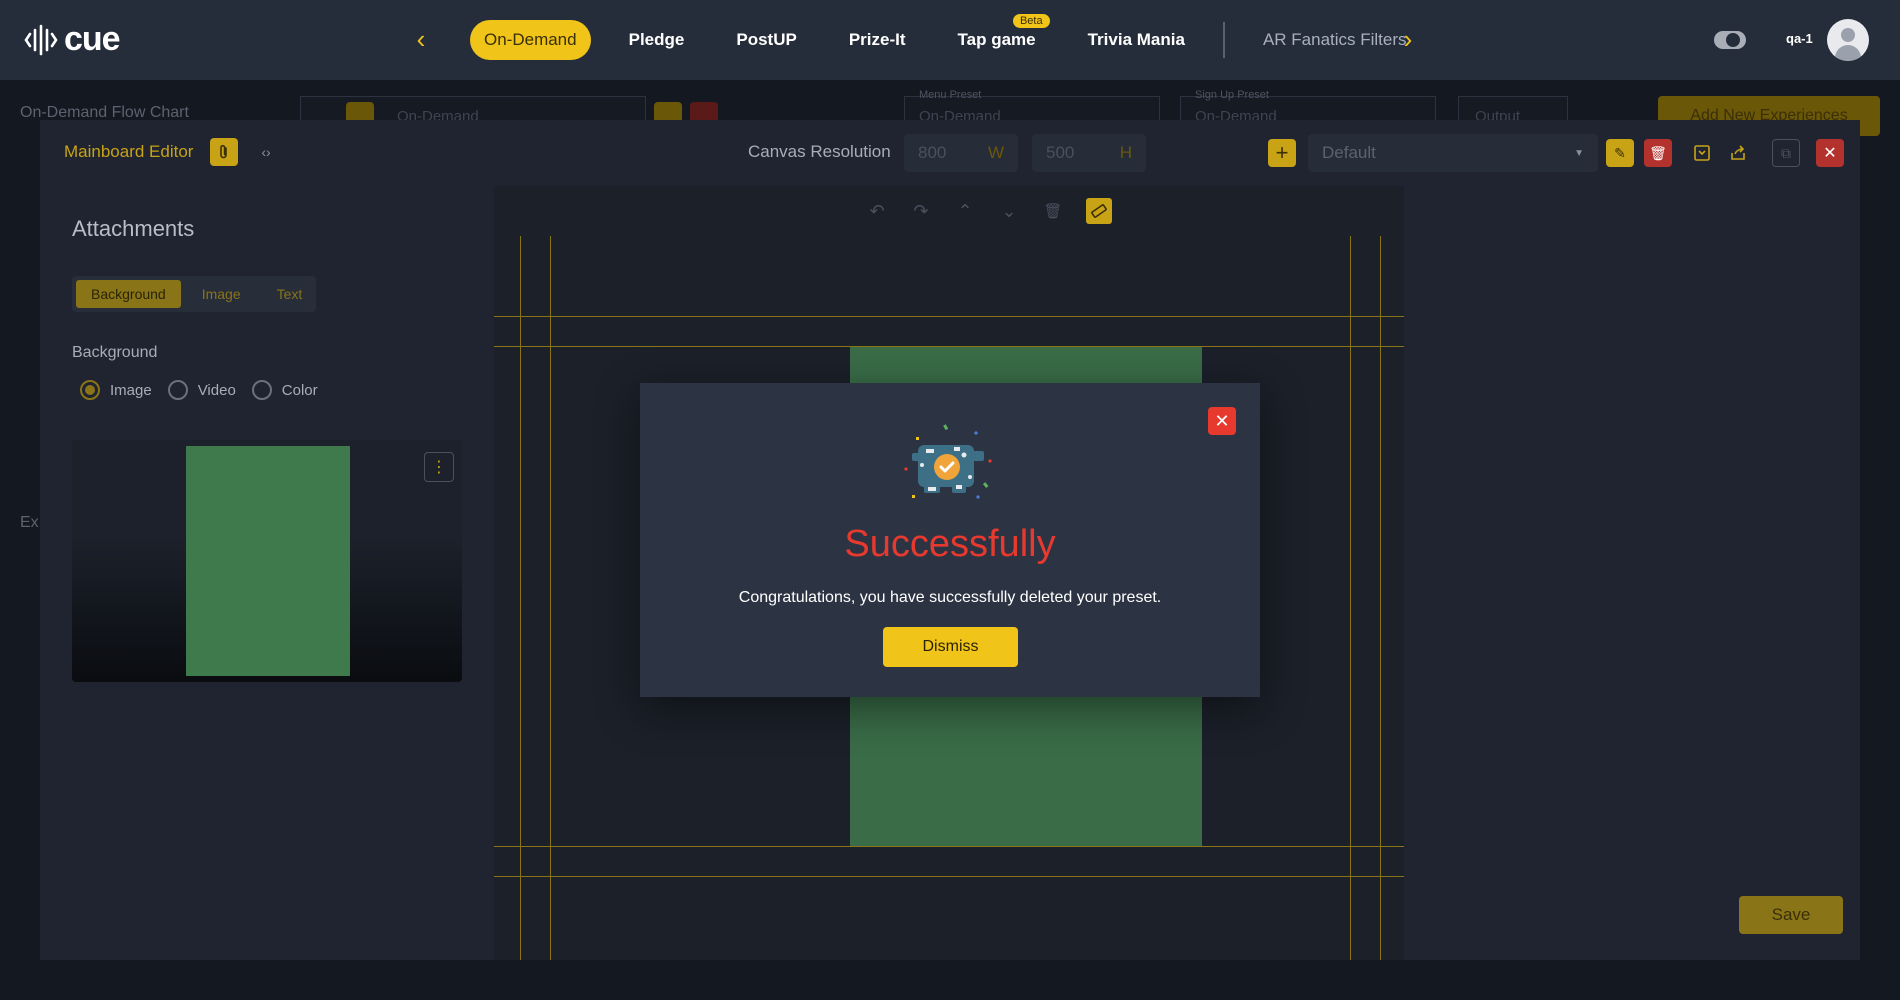  I want to click on nav-tab-label: Prize-It, so click(877, 39).